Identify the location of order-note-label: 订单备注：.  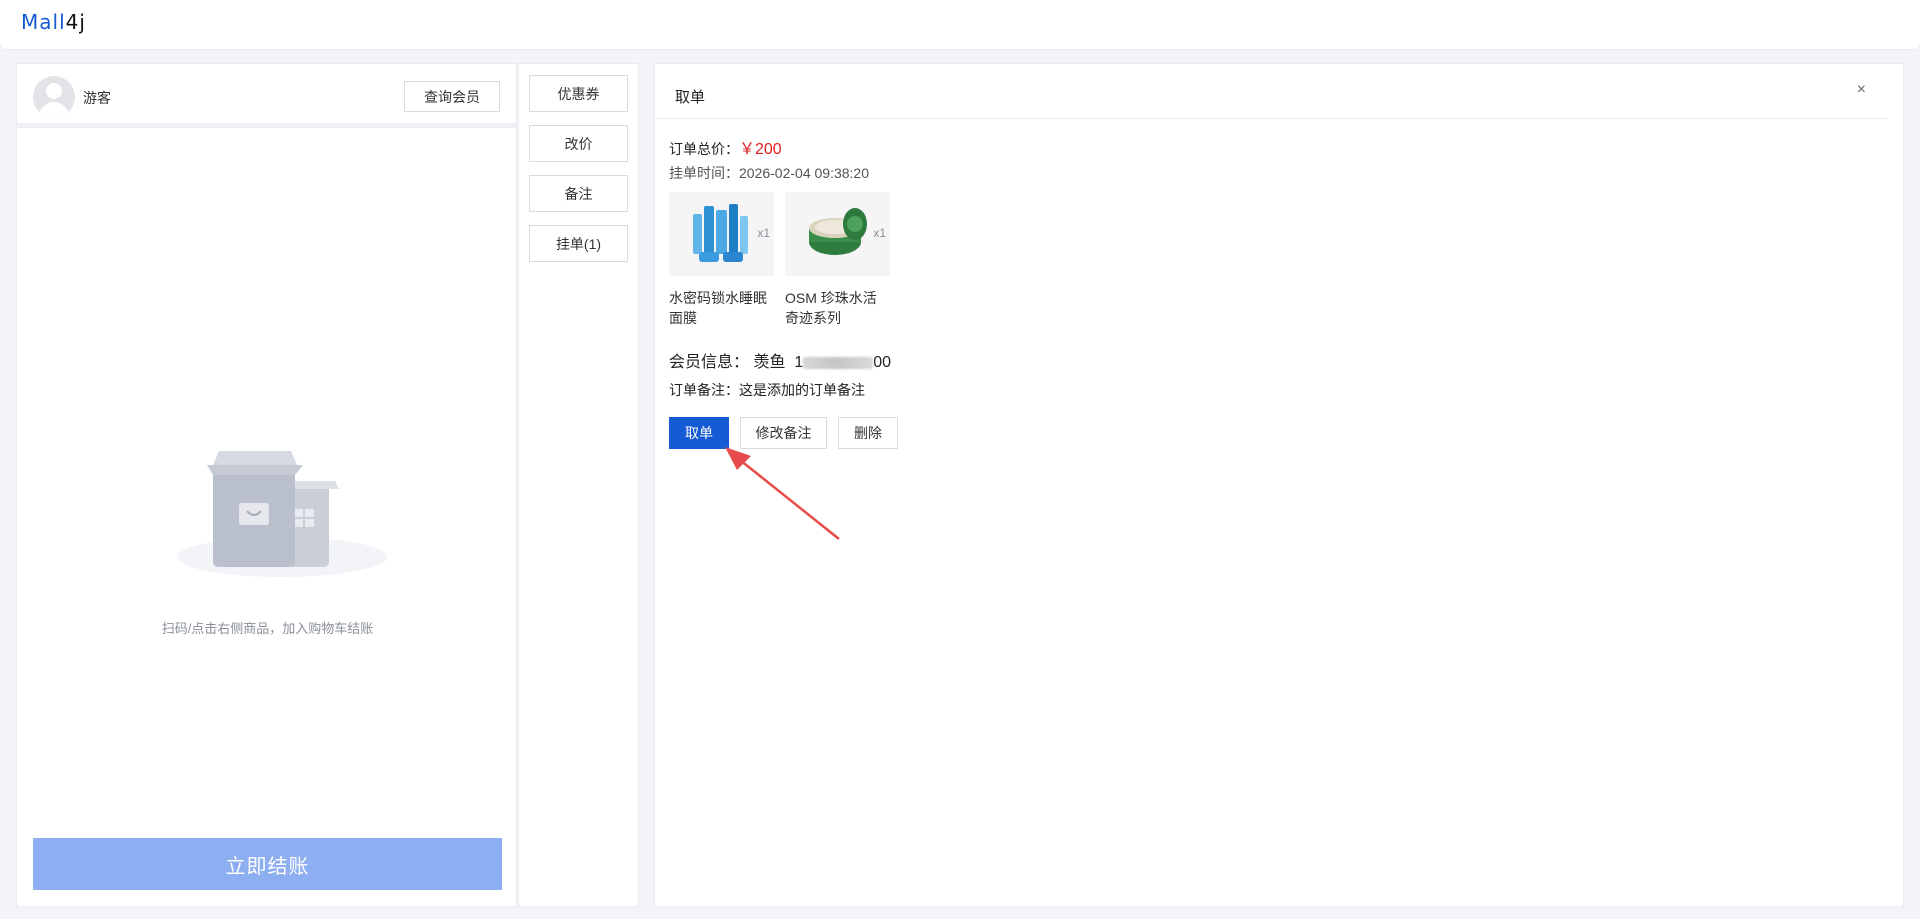
(704, 390).